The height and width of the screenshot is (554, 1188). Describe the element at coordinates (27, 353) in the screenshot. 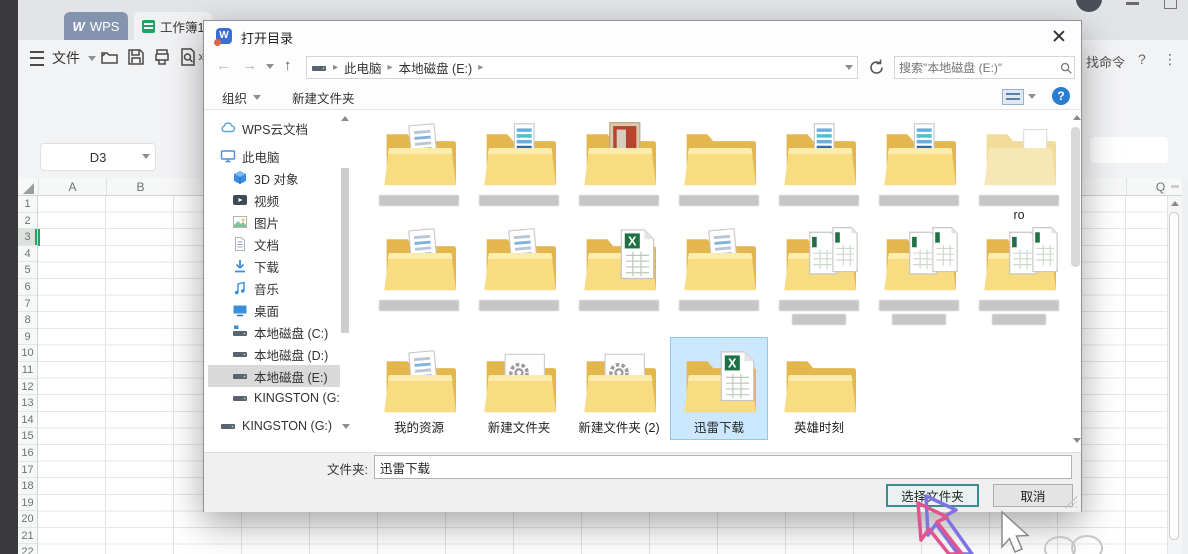

I see `row-header: 10` at that location.